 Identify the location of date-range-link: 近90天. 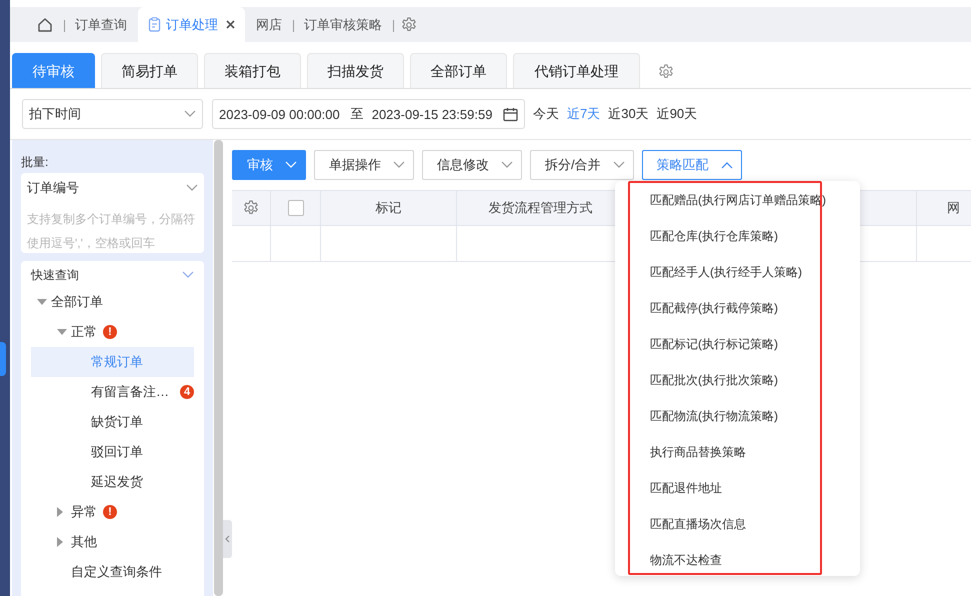
(677, 114).